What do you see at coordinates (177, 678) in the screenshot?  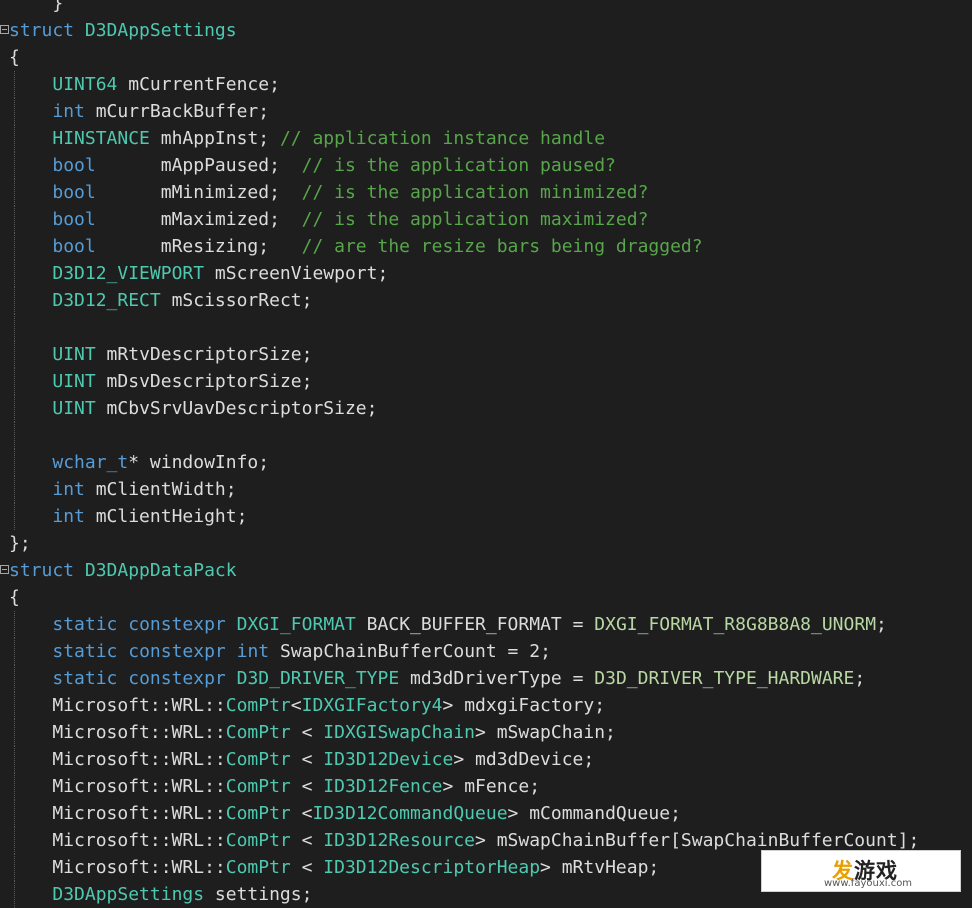 I see `code-token: constexpr` at bounding box center [177, 678].